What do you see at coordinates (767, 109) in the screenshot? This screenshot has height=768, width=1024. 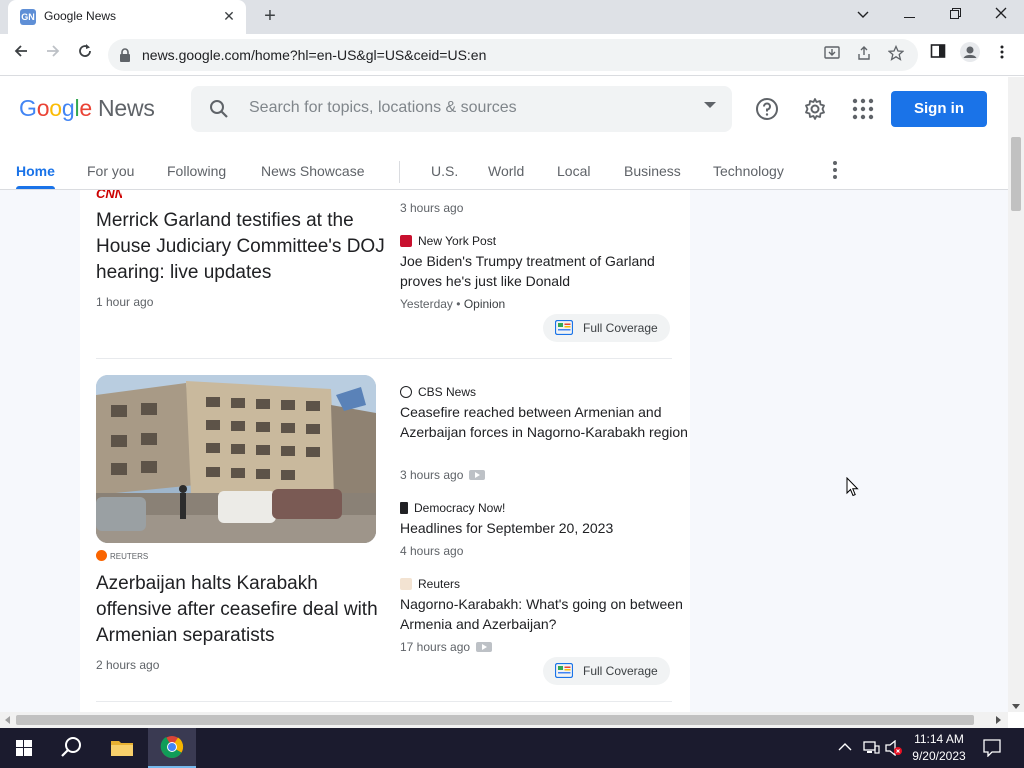 I see `help-icon` at bounding box center [767, 109].